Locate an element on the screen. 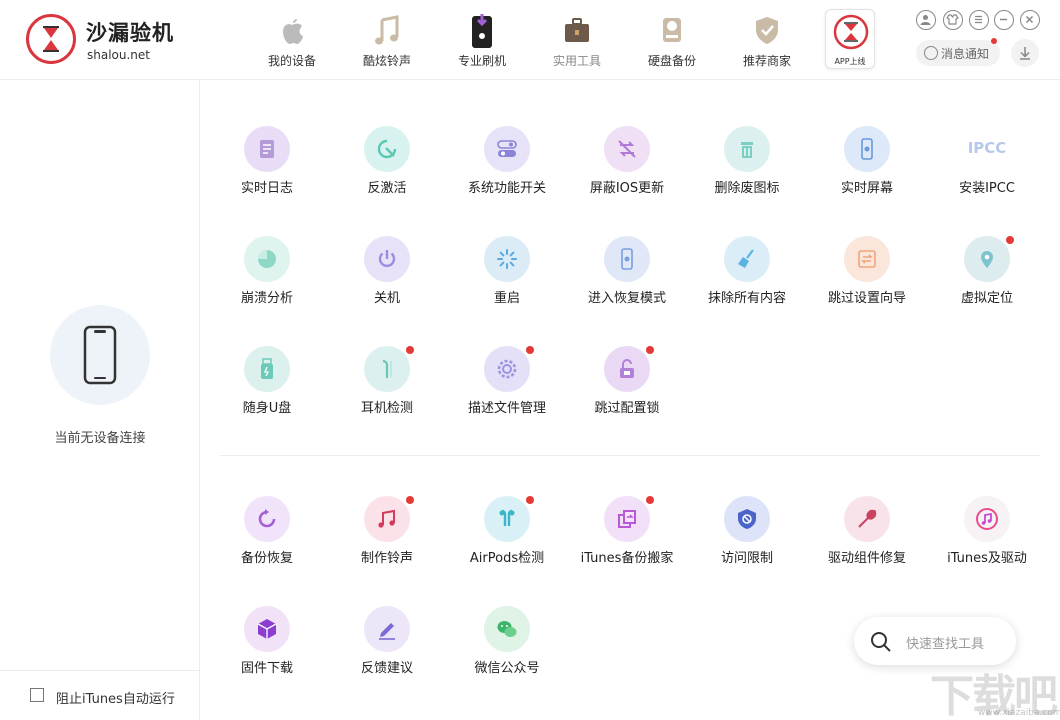 The image size is (1060, 720). tool-usb: 随身U盘 is located at coordinates (267, 391).